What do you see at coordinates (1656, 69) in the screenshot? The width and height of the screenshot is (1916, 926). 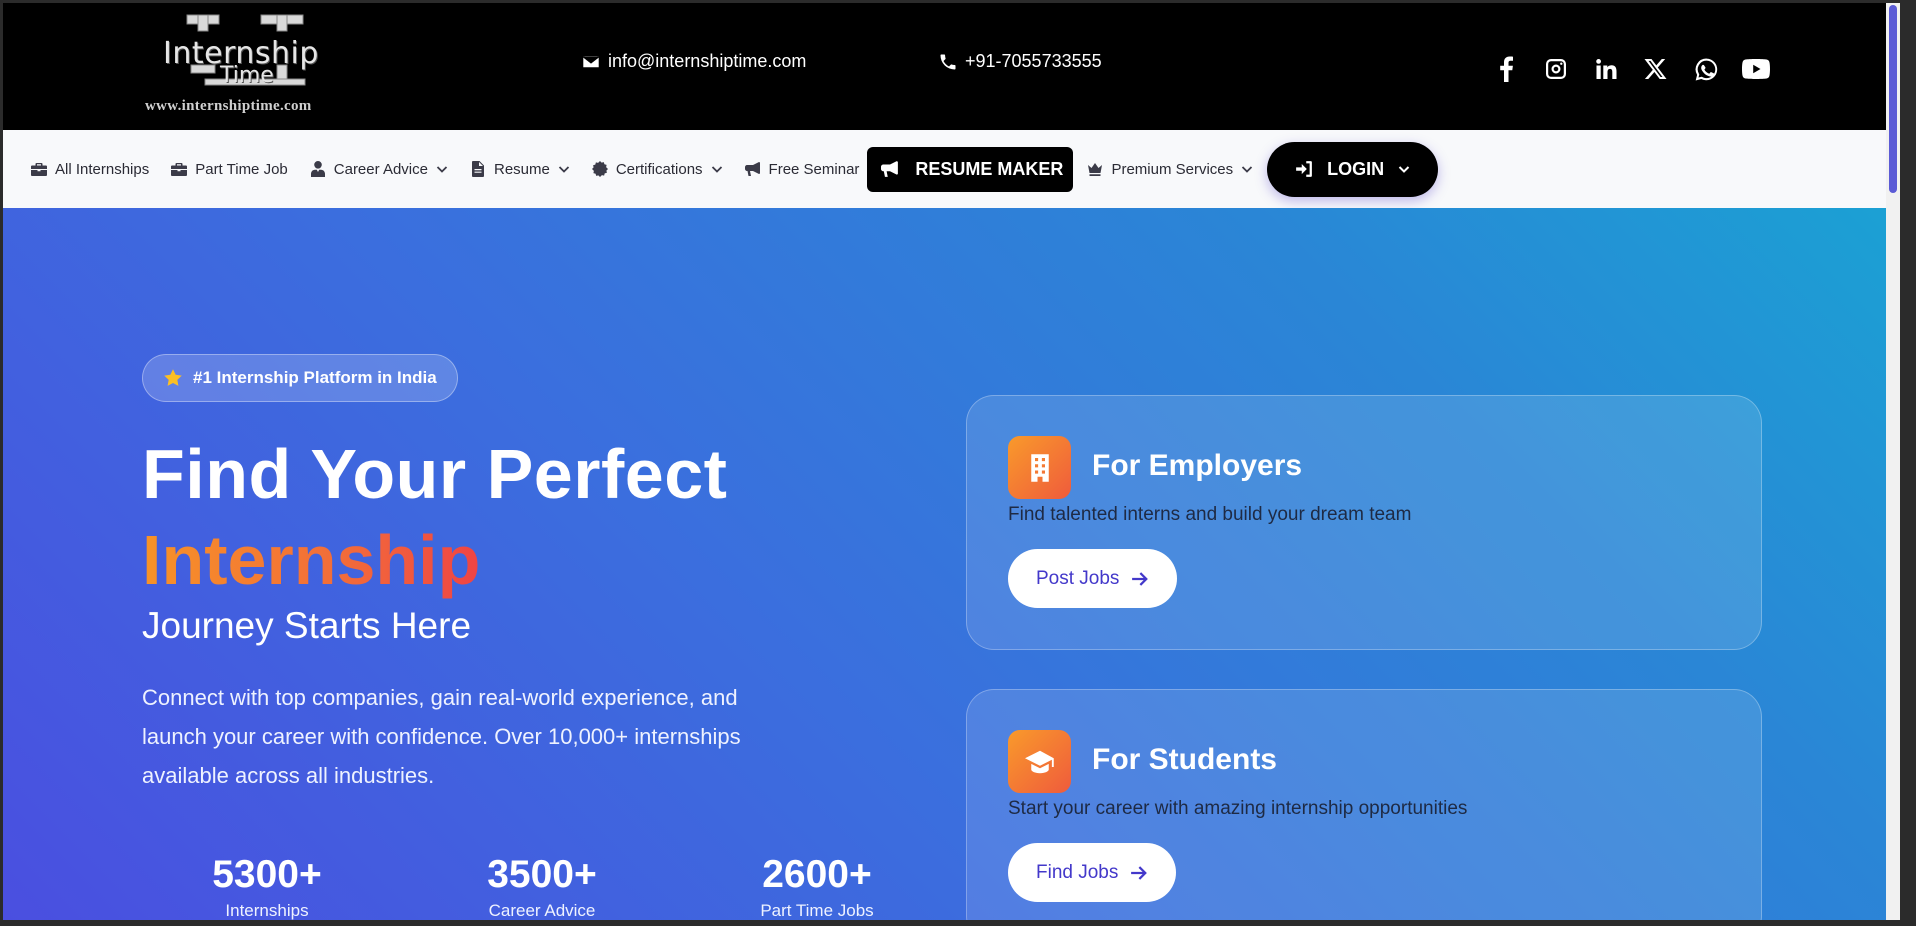 I see `x-icon` at bounding box center [1656, 69].